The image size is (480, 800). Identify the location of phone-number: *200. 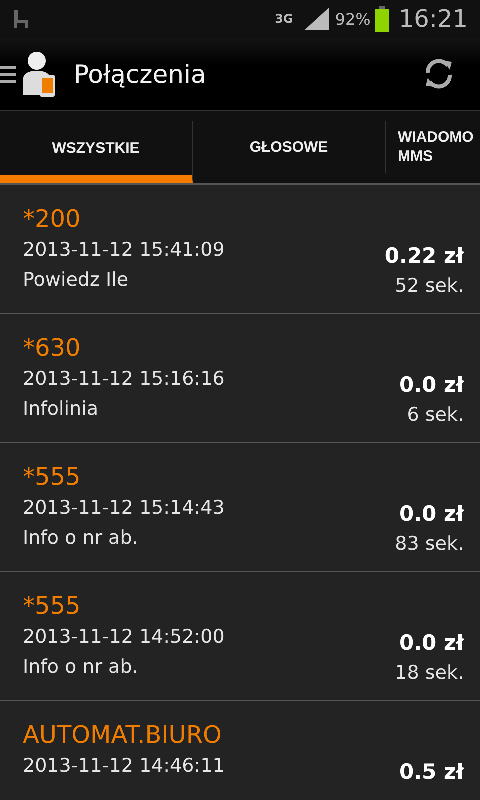
(52, 219).